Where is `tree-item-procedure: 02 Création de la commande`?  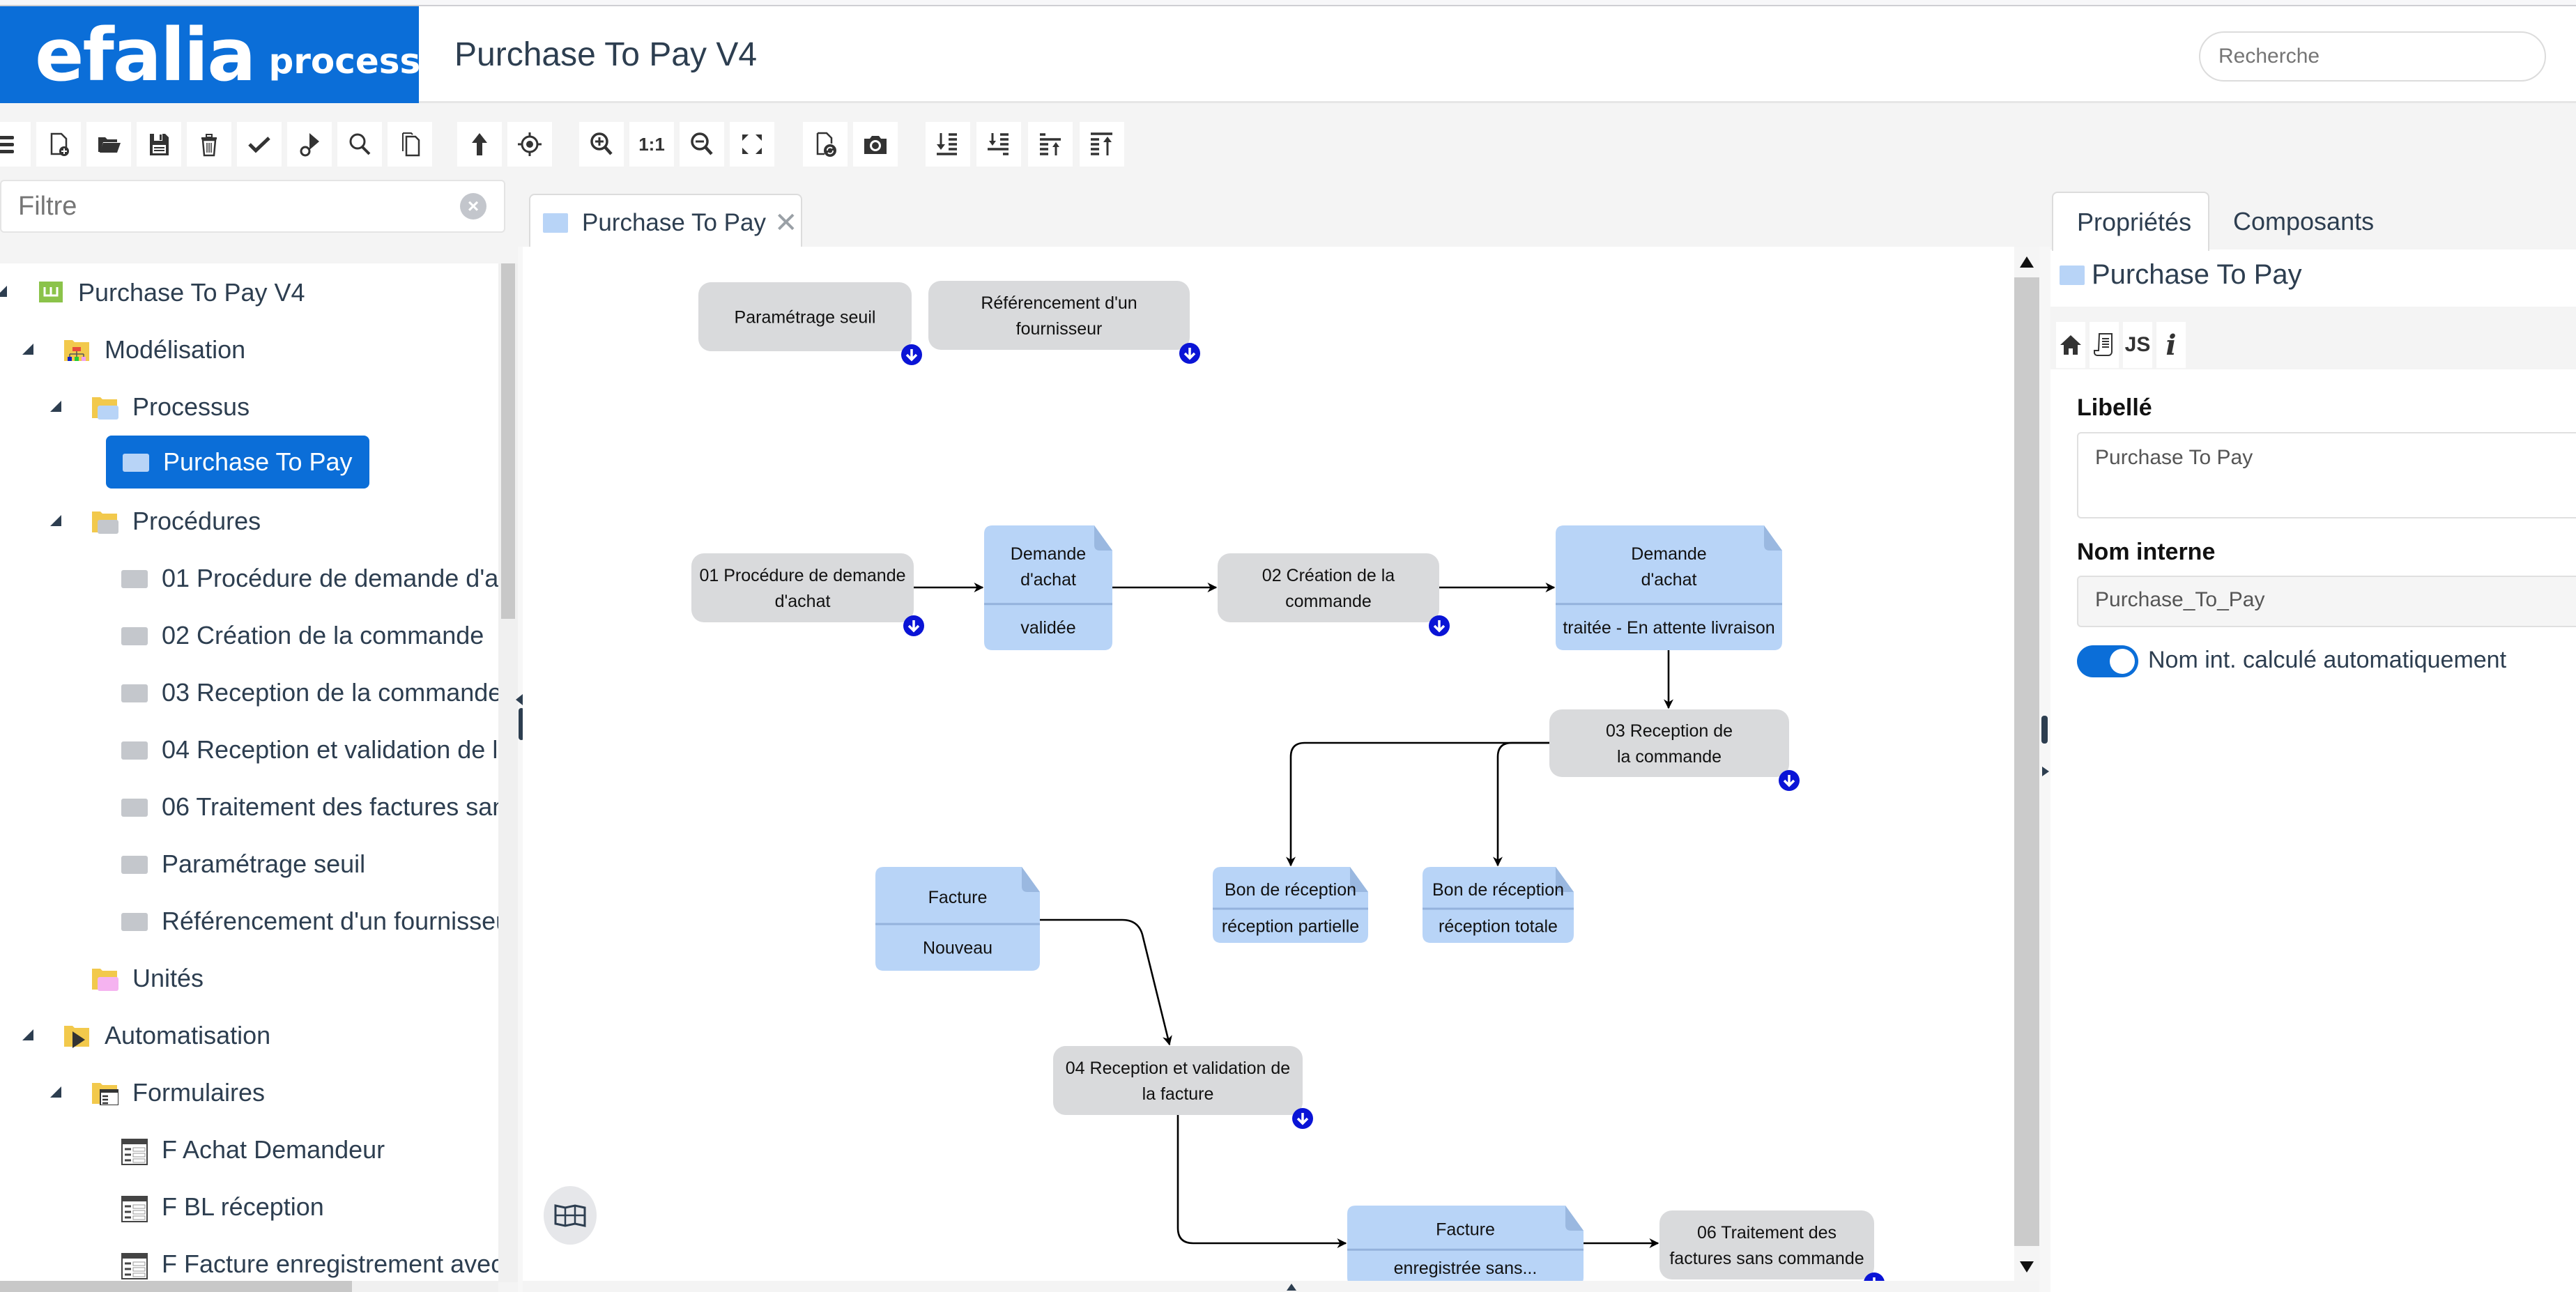
tree-item-procedure: 02 Création de la commande is located at coordinates (302, 635).